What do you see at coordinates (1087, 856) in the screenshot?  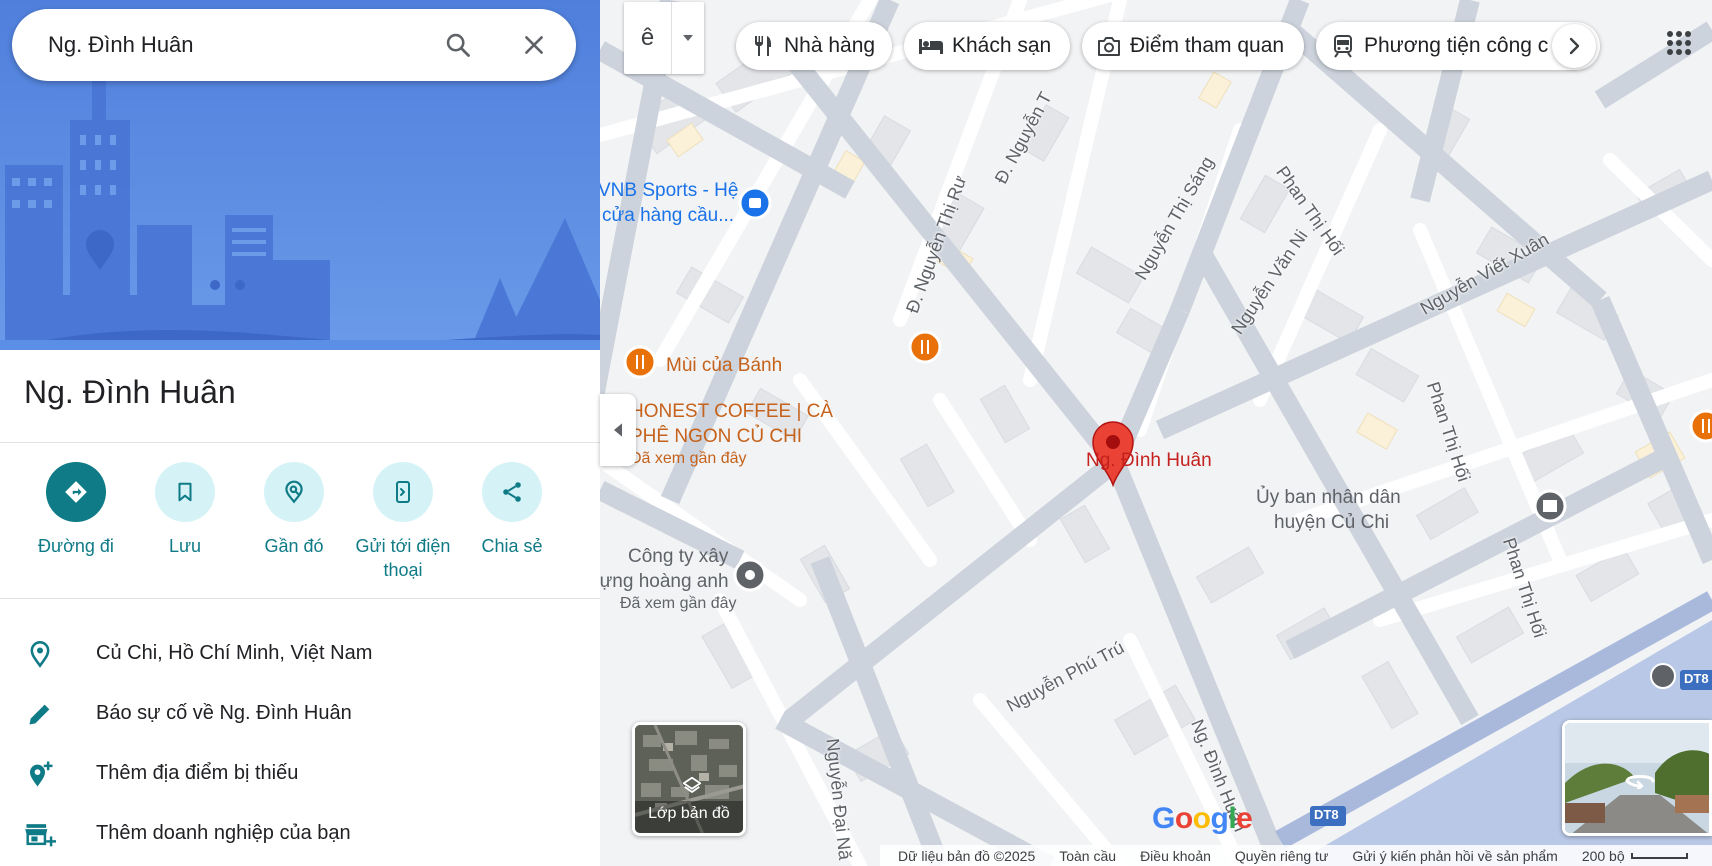 I see `global-link: Toàn cầu` at bounding box center [1087, 856].